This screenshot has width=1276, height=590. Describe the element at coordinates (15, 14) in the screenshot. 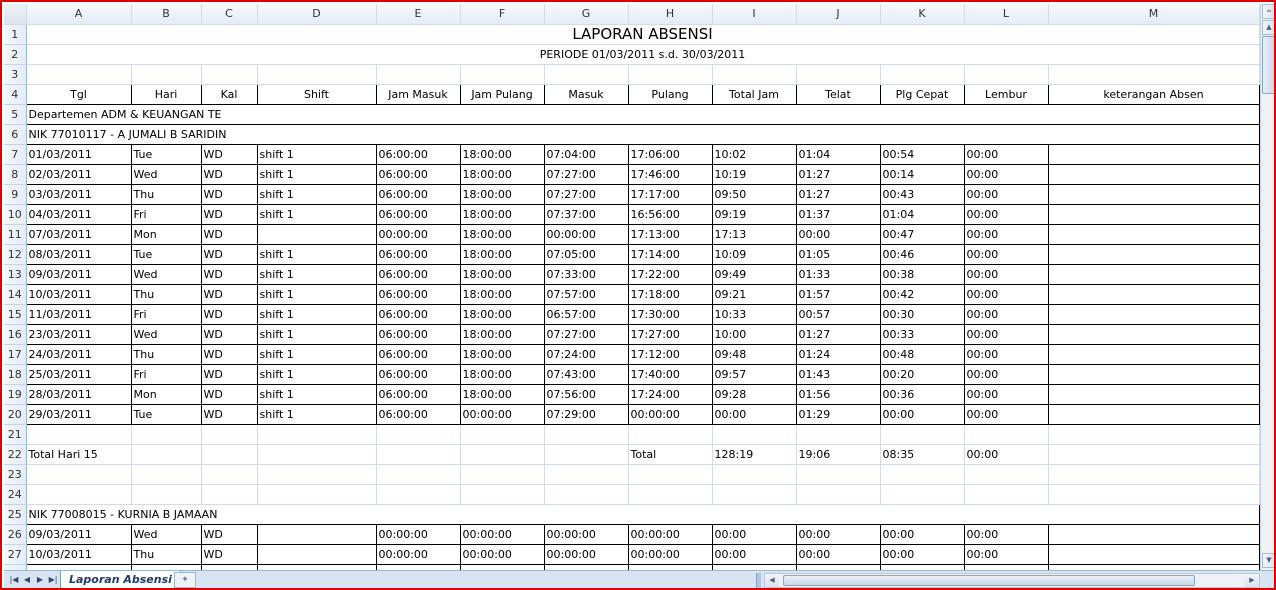

I see `select-all-corner` at that location.